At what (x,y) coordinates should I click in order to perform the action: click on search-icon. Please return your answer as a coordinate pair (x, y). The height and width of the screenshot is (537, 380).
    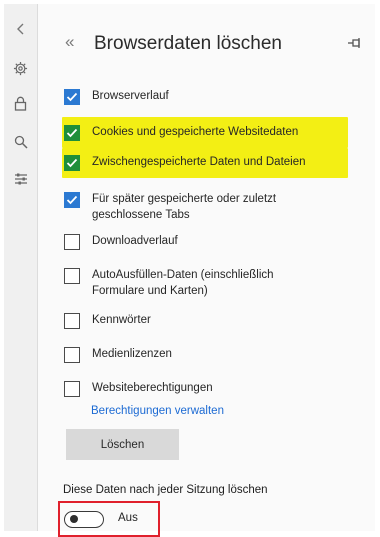
    Looking at the image, I should click on (20, 142).